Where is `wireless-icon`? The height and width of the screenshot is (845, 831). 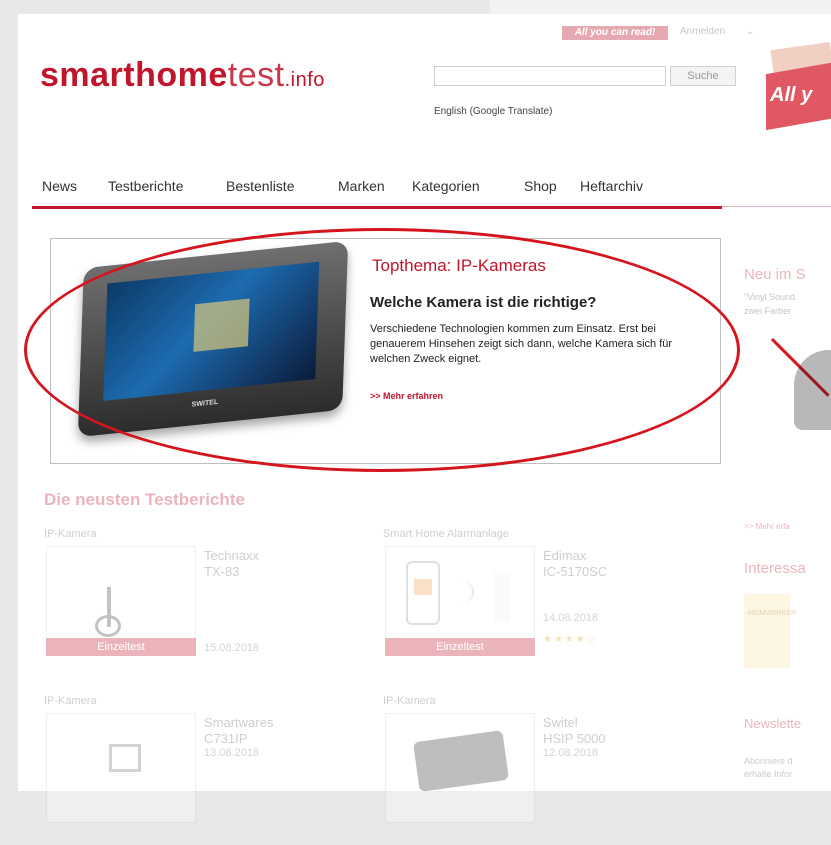
wireless-icon is located at coordinates (462, 592).